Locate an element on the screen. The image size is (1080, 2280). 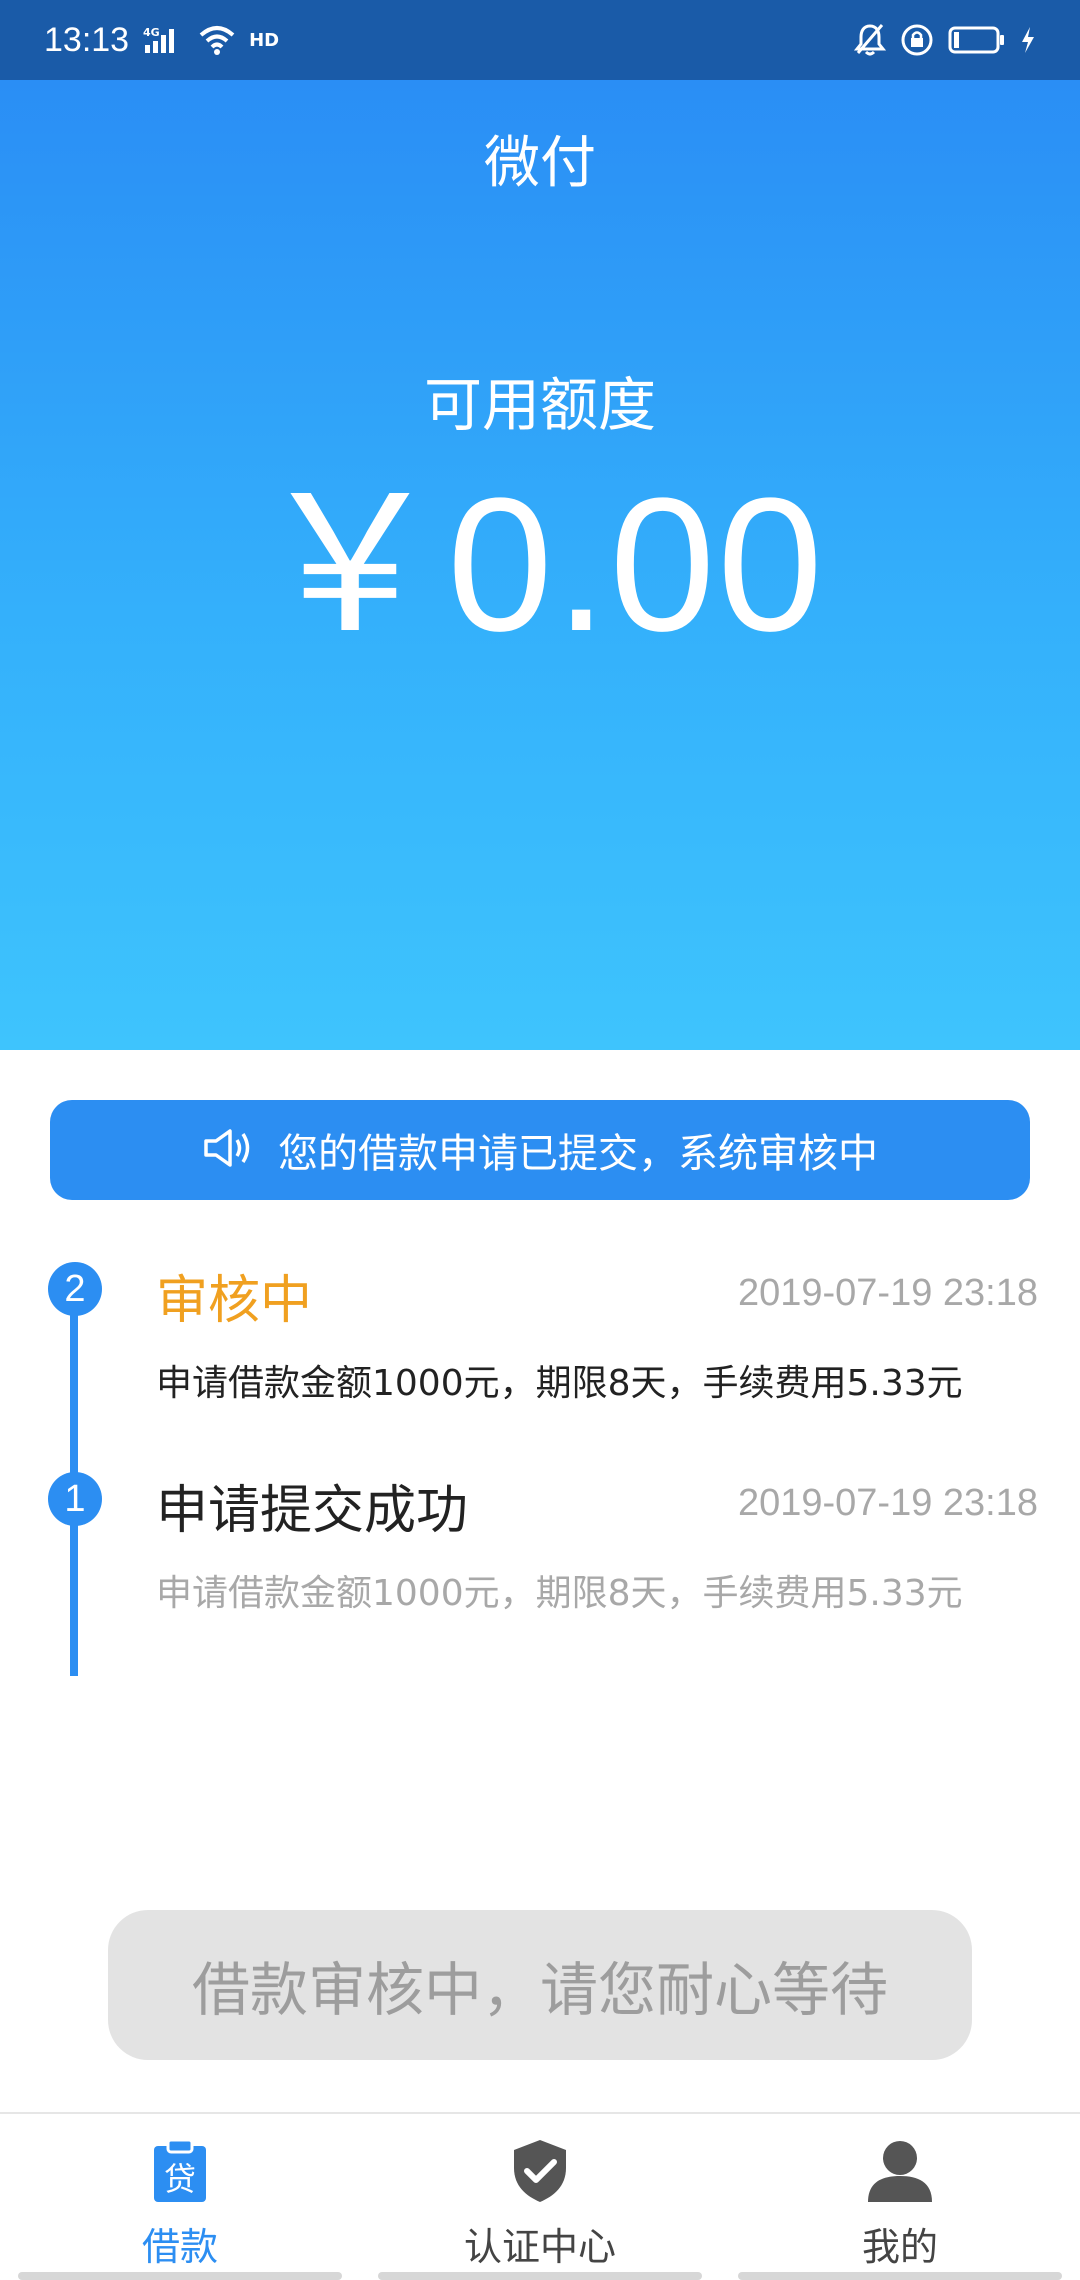
loan-review-button: 借款审核中，请您耐心等待 is located at coordinates (540, 1985).